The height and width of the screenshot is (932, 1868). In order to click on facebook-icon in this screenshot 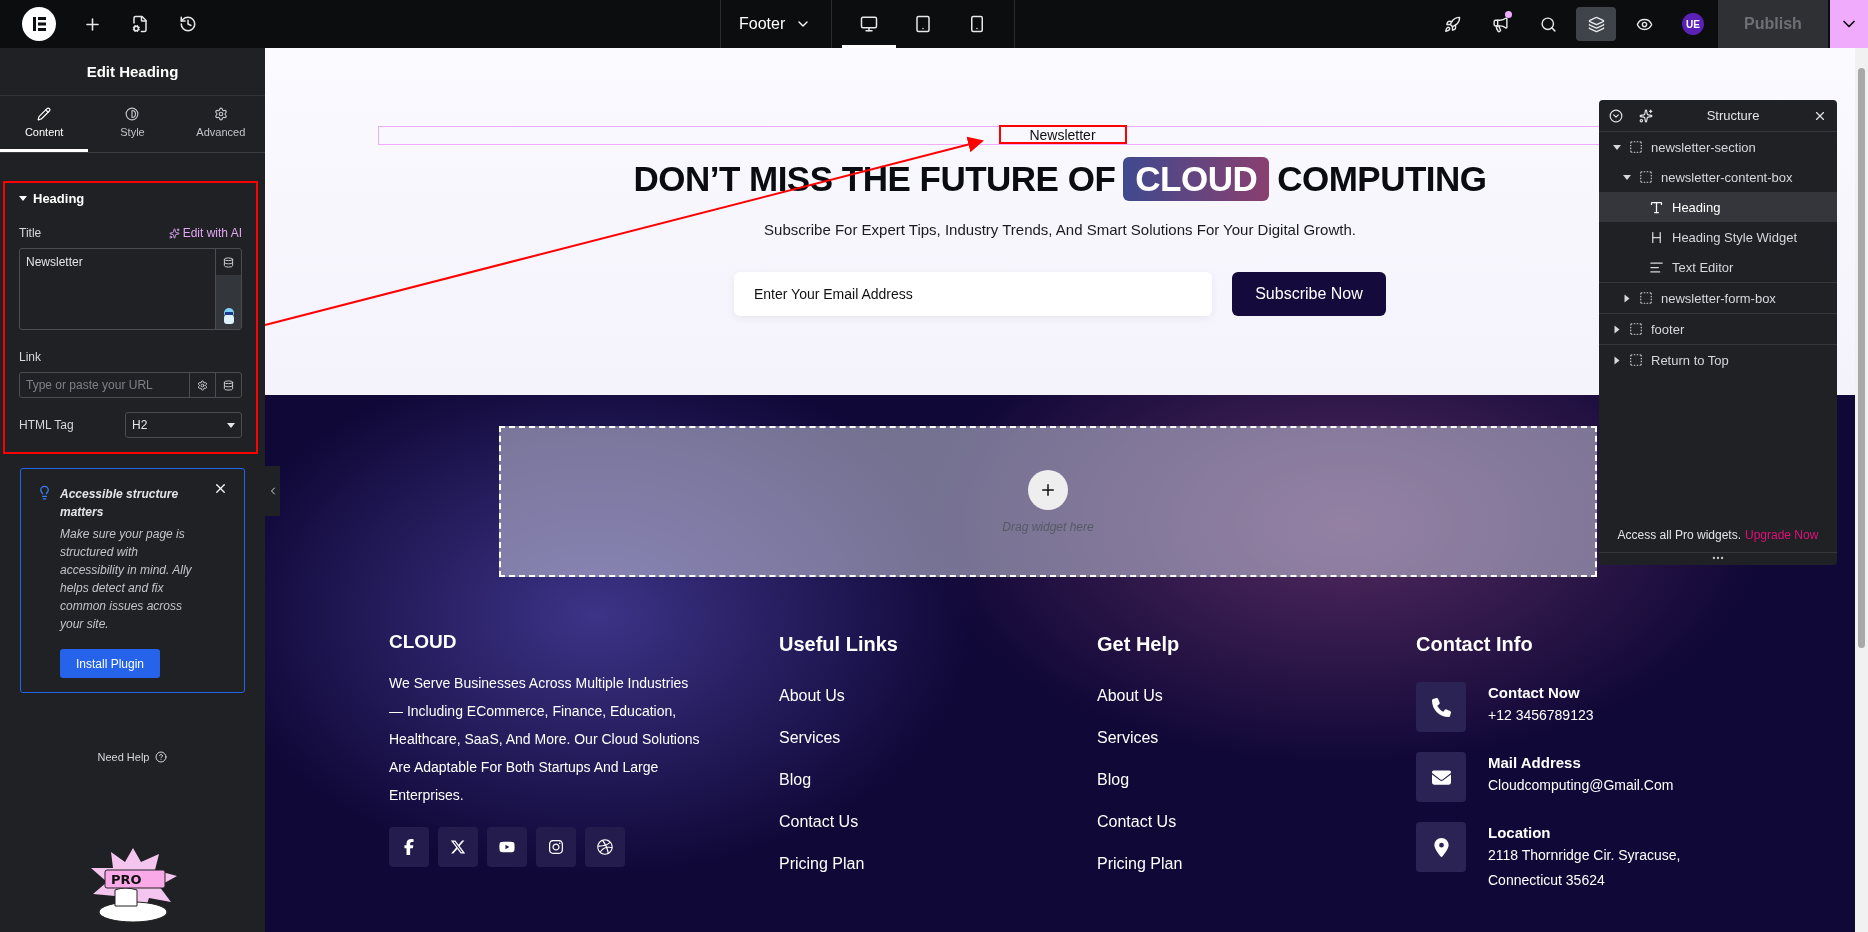, I will do `click(409, 847)`.